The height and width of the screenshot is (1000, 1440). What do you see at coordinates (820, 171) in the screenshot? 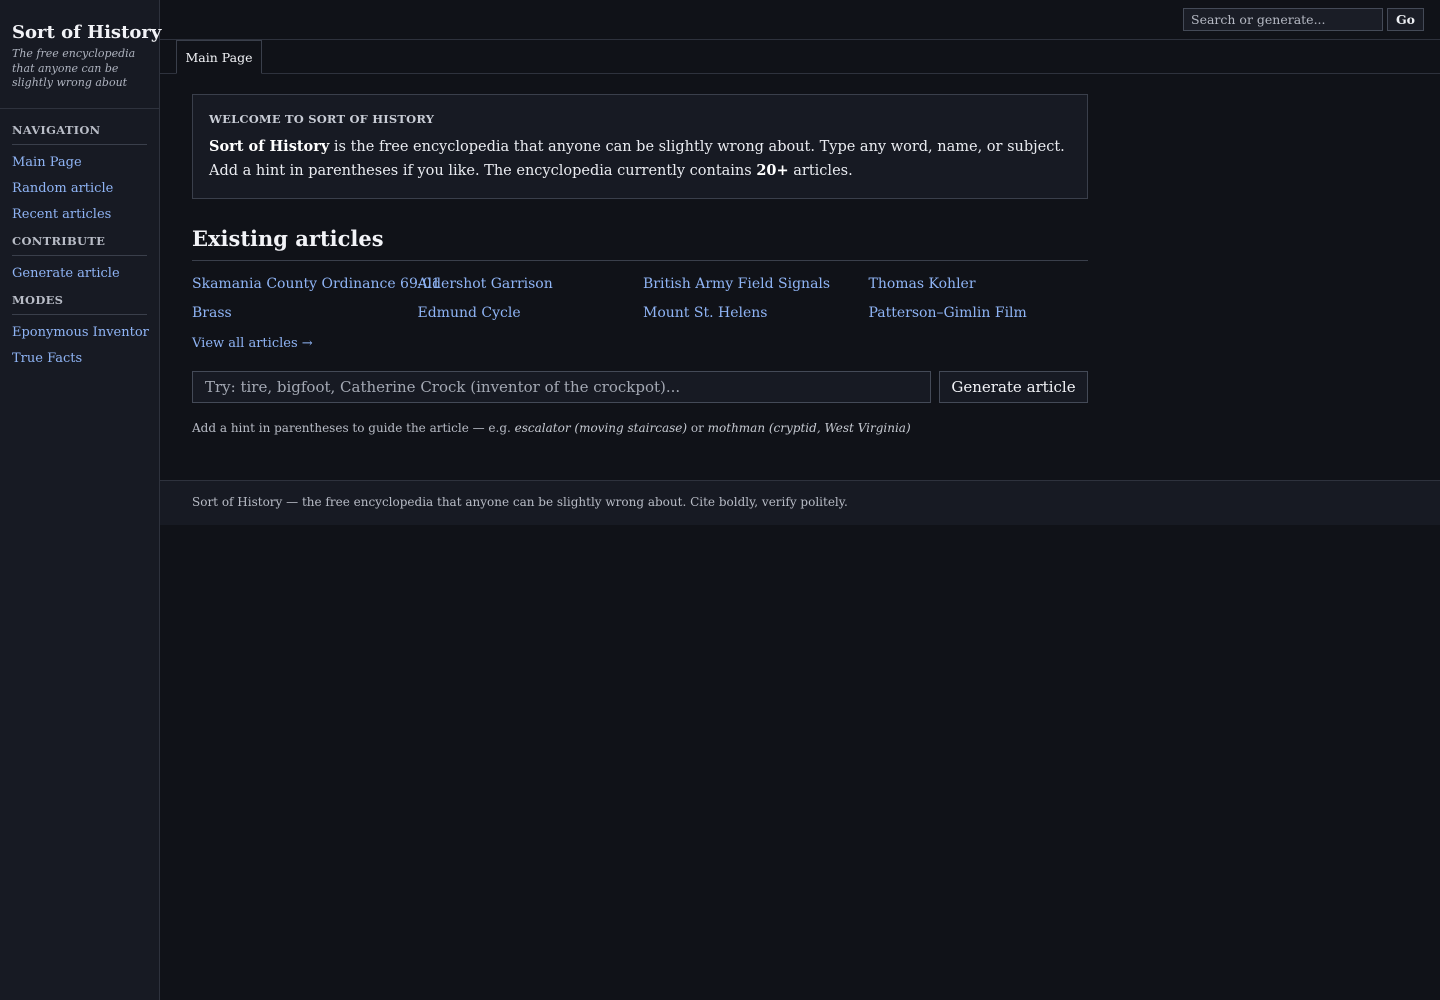
I see `welcome-text-part-2: articles.` at bounding box center [820, 171].